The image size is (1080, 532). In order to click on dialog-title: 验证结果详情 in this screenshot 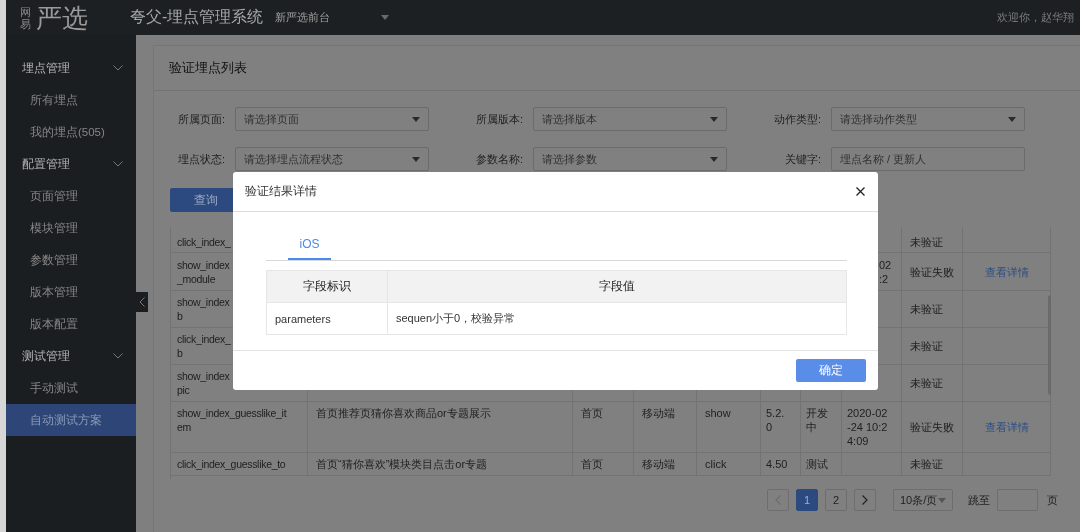, I will do `click(281, 191)`.